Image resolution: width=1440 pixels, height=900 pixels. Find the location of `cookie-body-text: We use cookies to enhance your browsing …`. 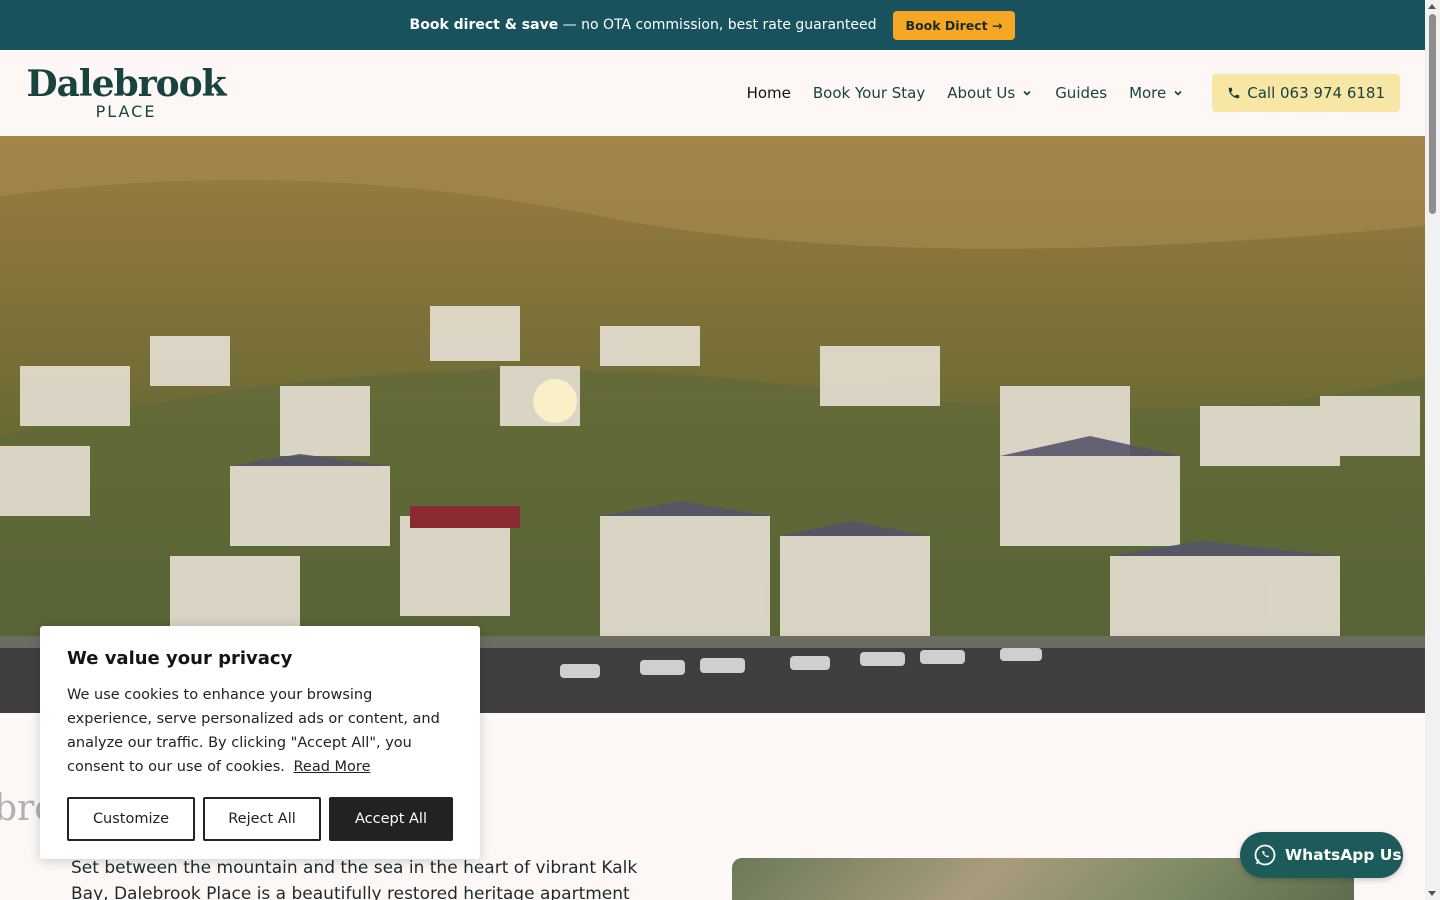

cookie-body-text: We use cookies to enhance your browsing … is located at coordinates (253, 731).